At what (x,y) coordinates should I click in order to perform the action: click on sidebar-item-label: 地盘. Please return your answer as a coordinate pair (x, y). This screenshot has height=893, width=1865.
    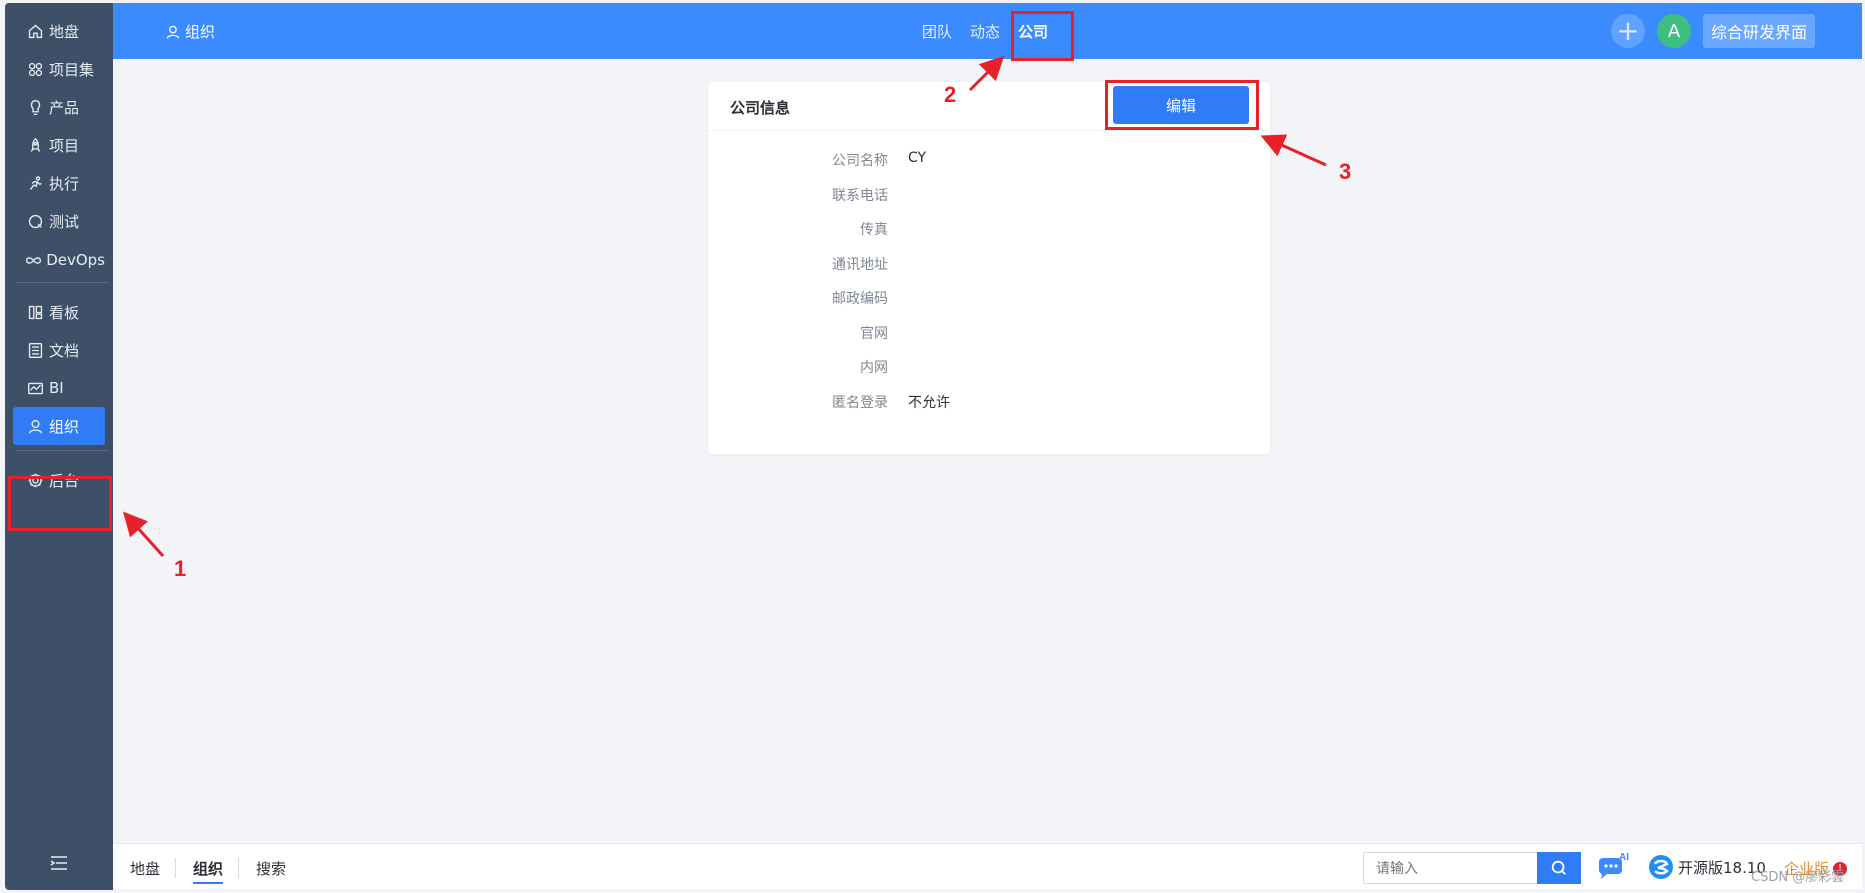
    Looking at the image, I should click on (64, 31).